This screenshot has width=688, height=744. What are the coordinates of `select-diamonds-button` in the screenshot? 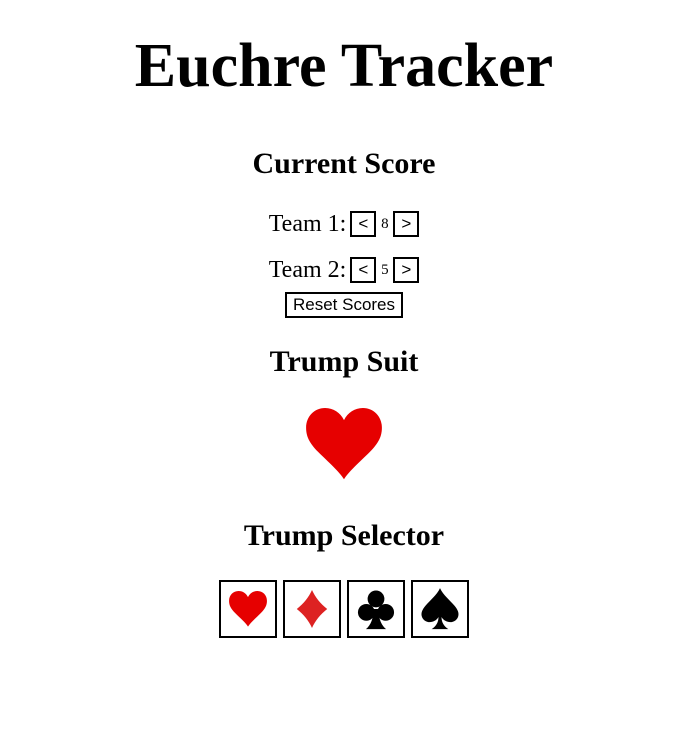 It's located at (312, 609).